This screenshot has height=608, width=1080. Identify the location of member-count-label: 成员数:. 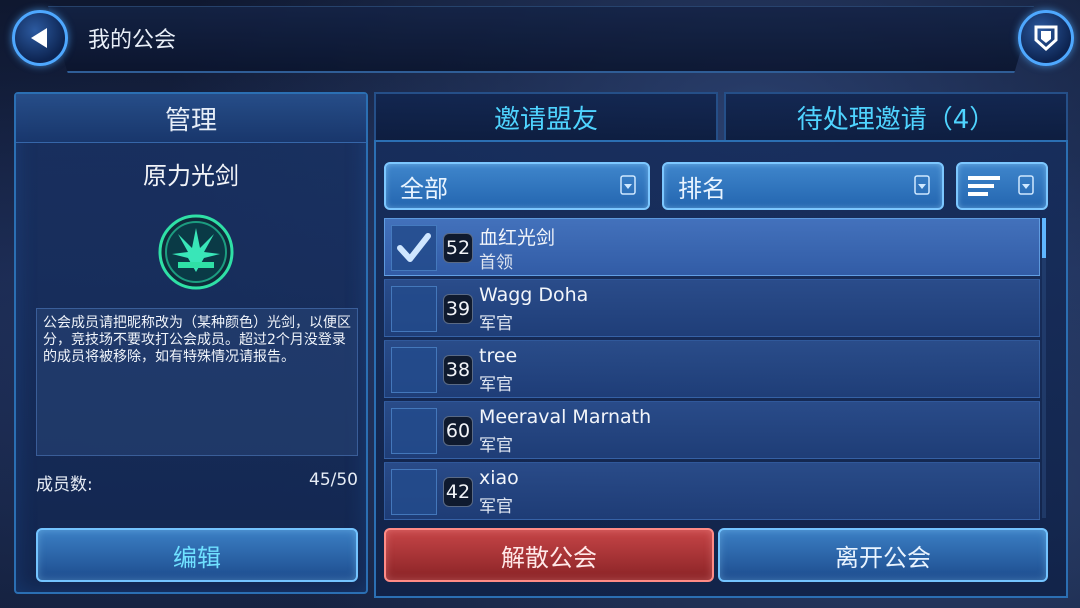
(64, 485).